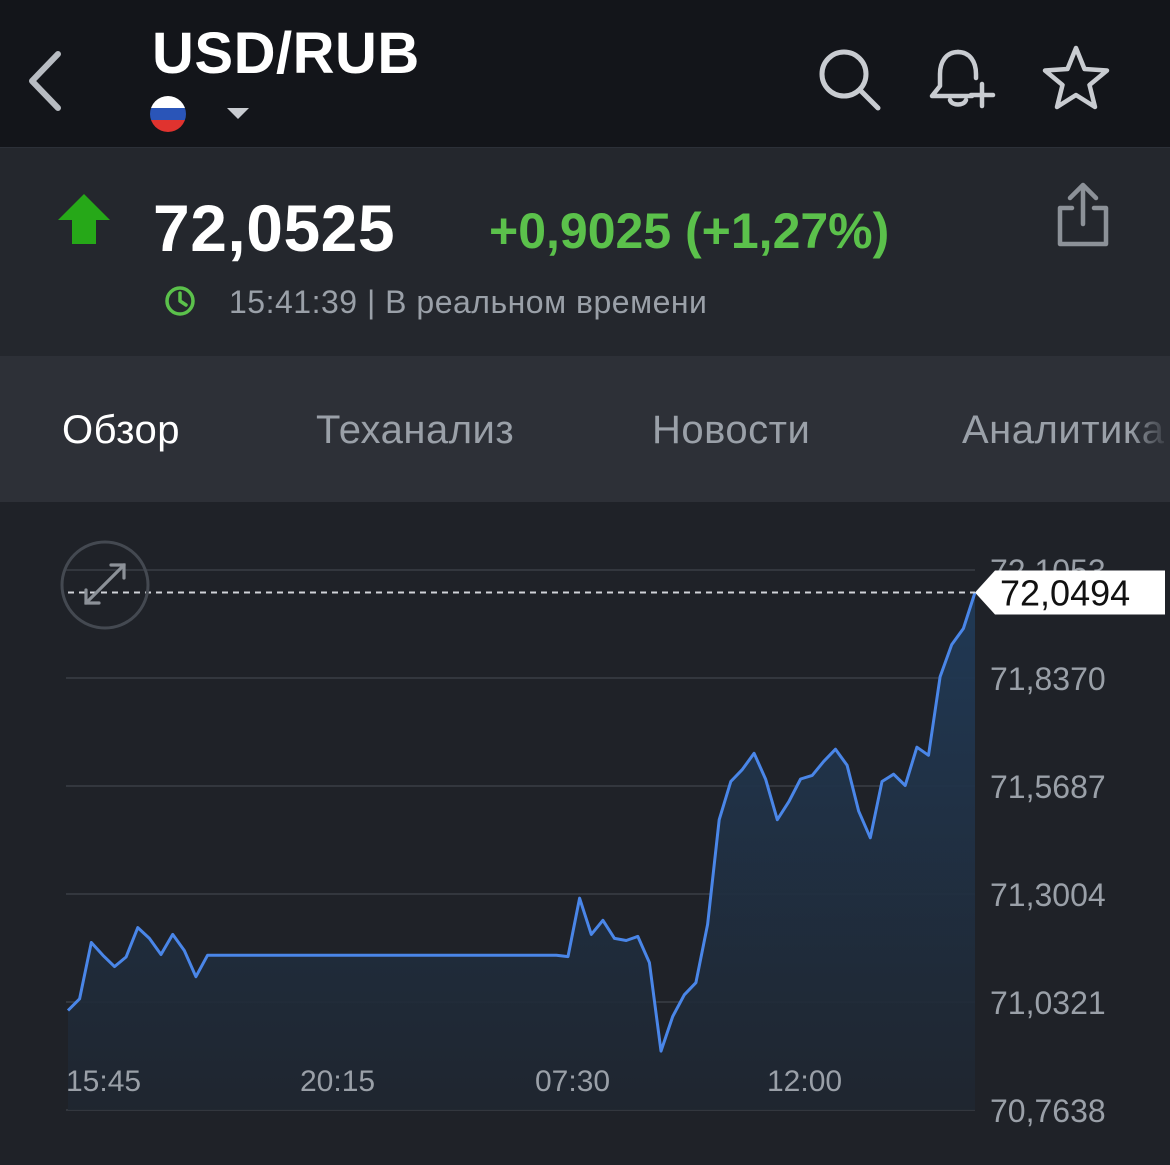  I want to click on russia-flag-icon, so click(168, 114).